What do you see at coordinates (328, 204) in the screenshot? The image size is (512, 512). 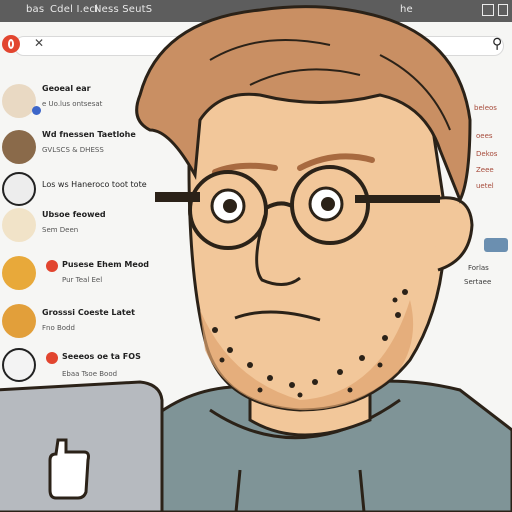 I see `pupil-right` at bounding box center [328, 204].